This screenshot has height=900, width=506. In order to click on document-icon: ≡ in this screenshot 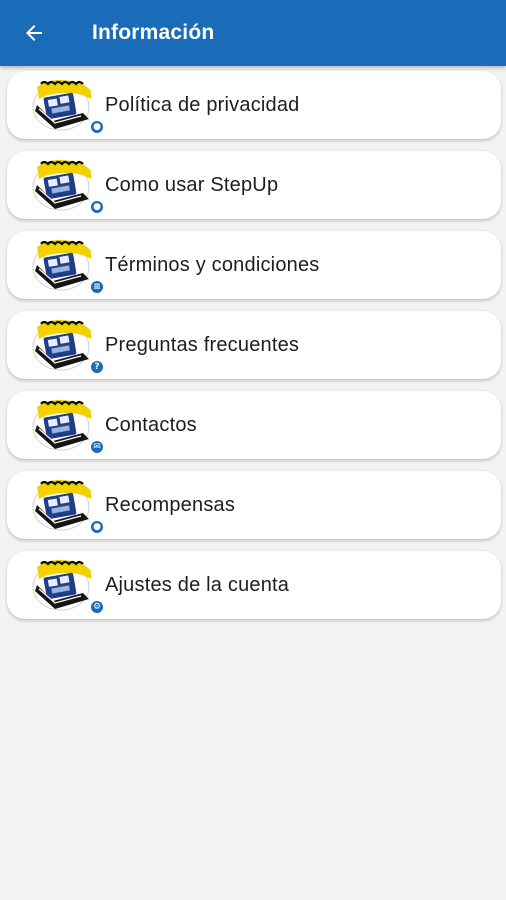, I will do `click(97, 287)`.